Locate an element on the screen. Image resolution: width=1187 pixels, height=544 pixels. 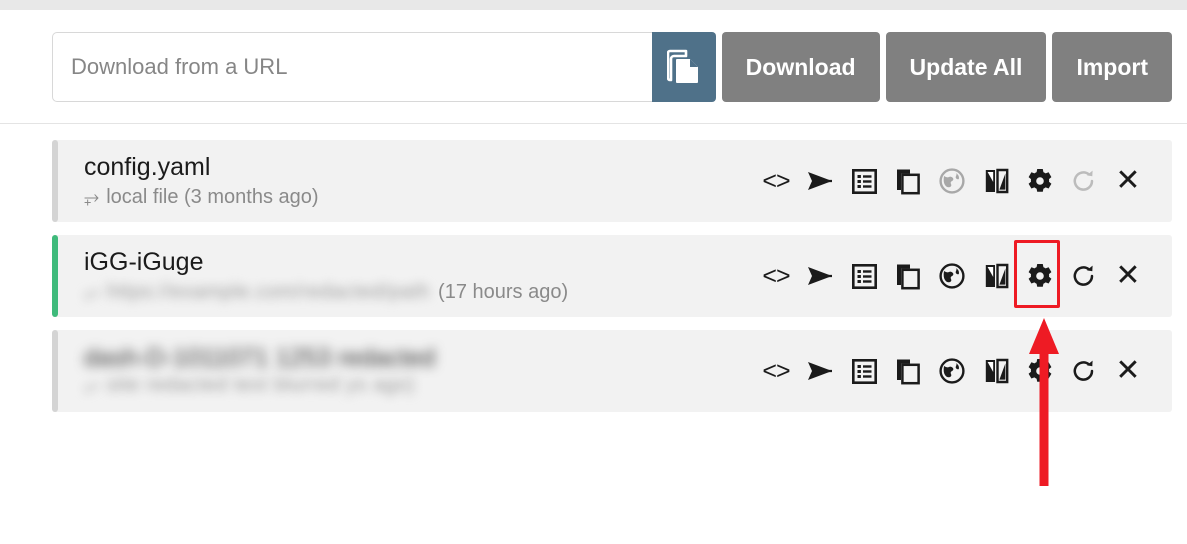
row-subtitle: ⥅ local file (3 months ago) is located at coordinates (419, 197).